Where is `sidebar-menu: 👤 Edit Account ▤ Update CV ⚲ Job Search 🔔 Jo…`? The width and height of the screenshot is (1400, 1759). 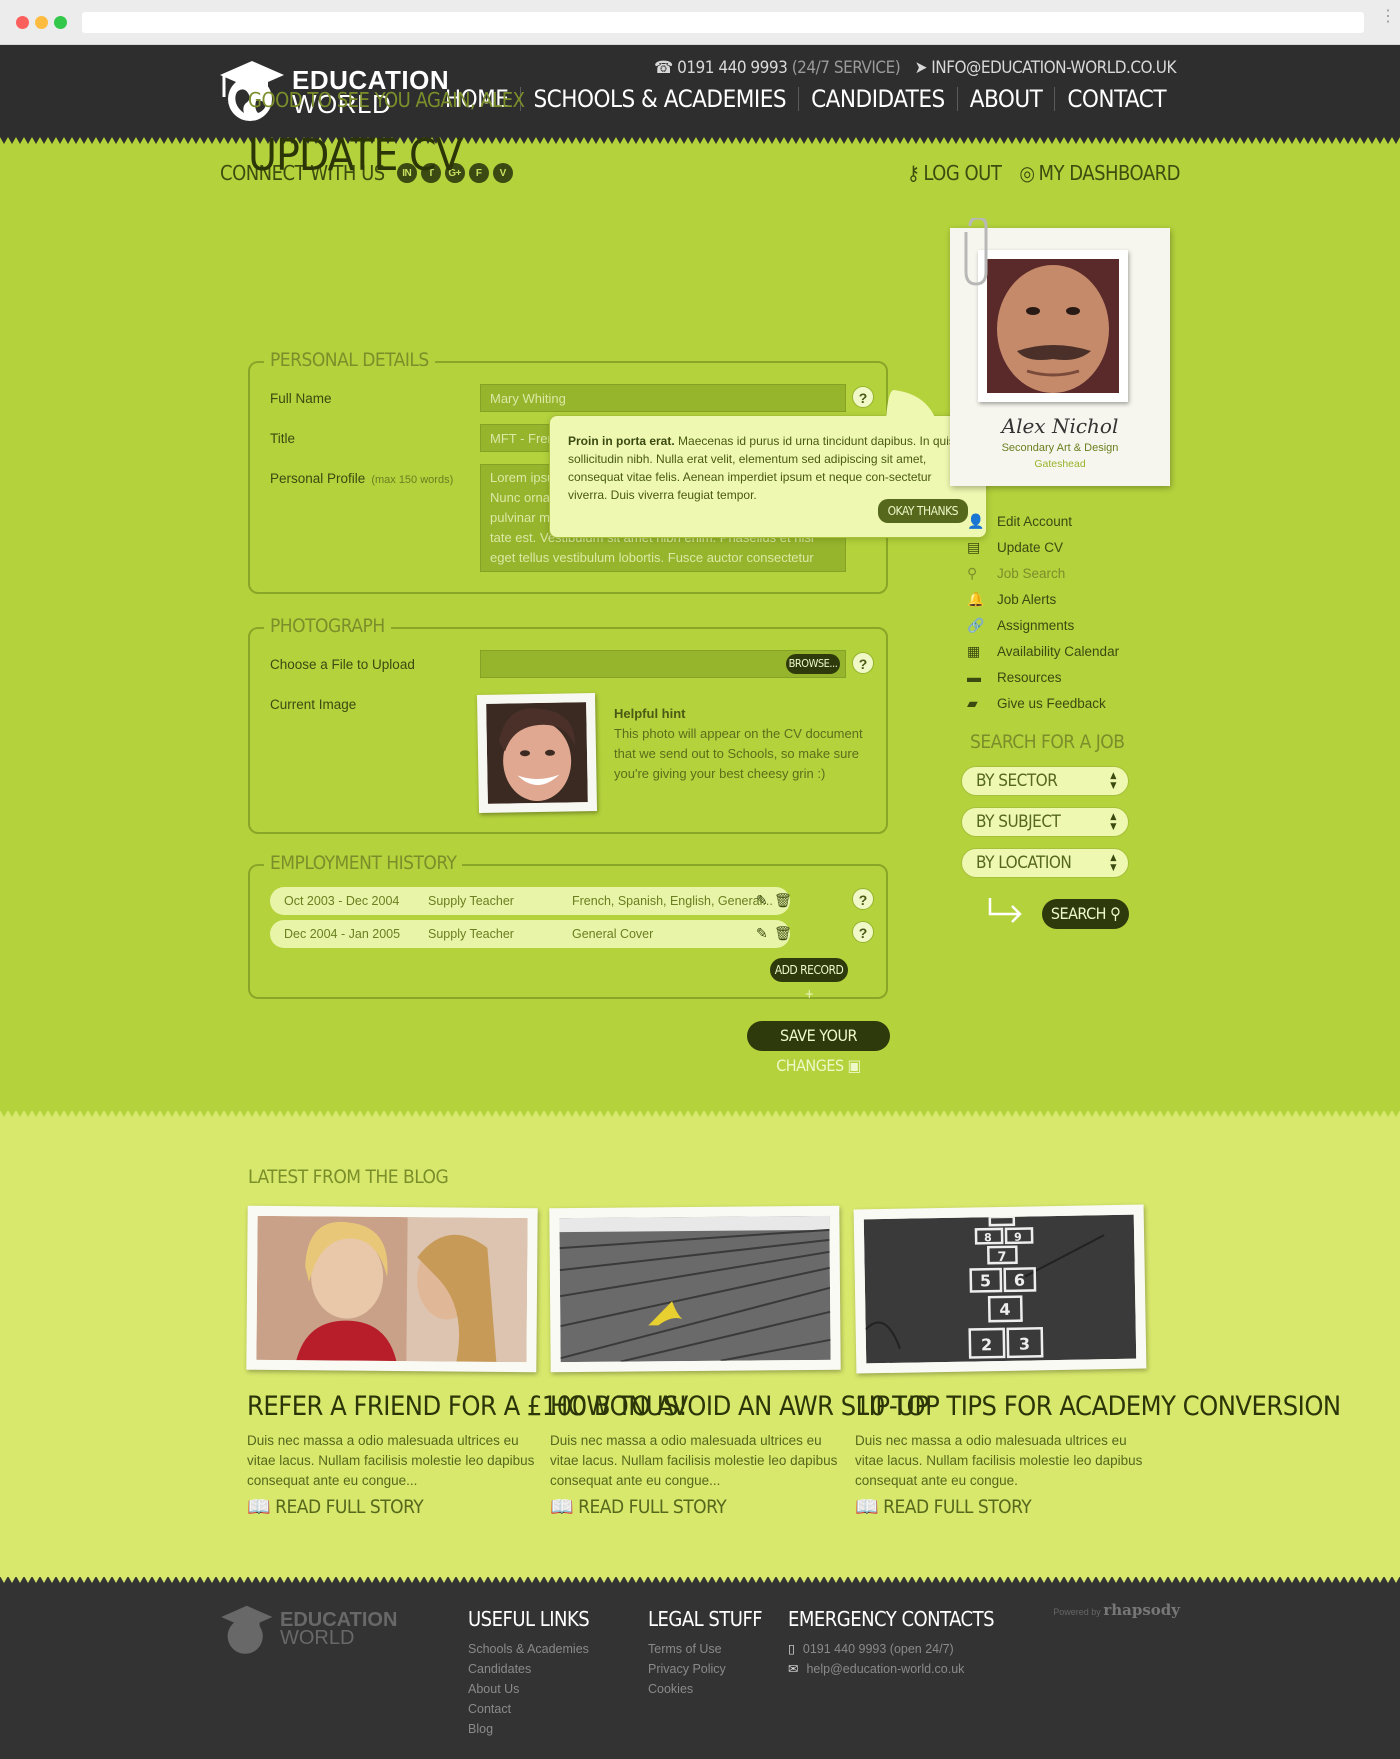 sidebar-menu: 👤 Edit Account ▤ Update CV ⚲ Job Search 🔔 Jo… is located at coordinates (1043, 612).